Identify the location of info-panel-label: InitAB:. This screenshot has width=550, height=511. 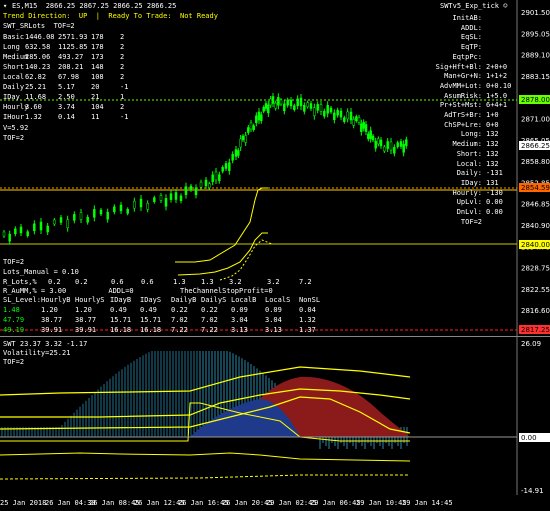
(467, 18).